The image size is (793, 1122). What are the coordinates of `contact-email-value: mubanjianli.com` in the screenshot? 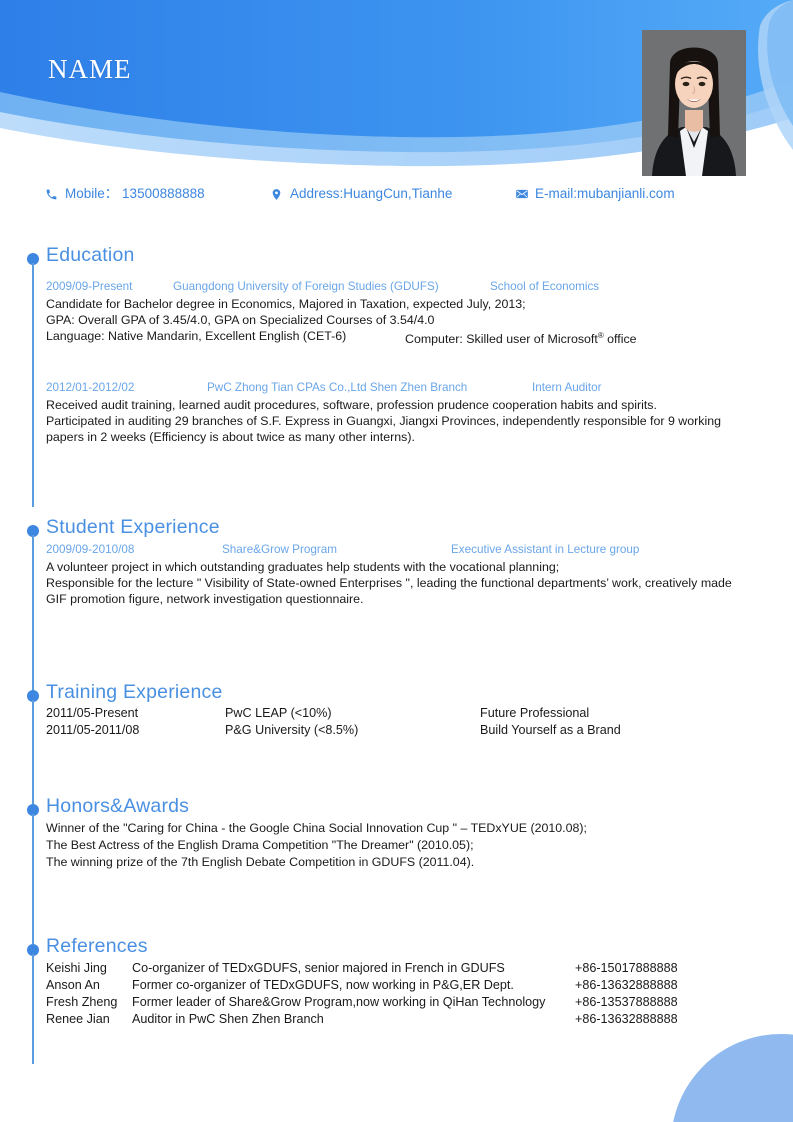 It's located at (626, 193).